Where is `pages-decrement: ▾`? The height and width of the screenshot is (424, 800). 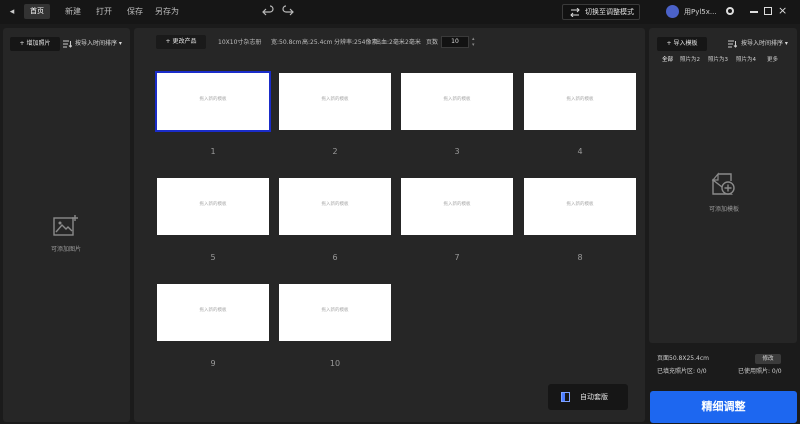 pages-decrement: ▾ is located at coordinates (473, 45).